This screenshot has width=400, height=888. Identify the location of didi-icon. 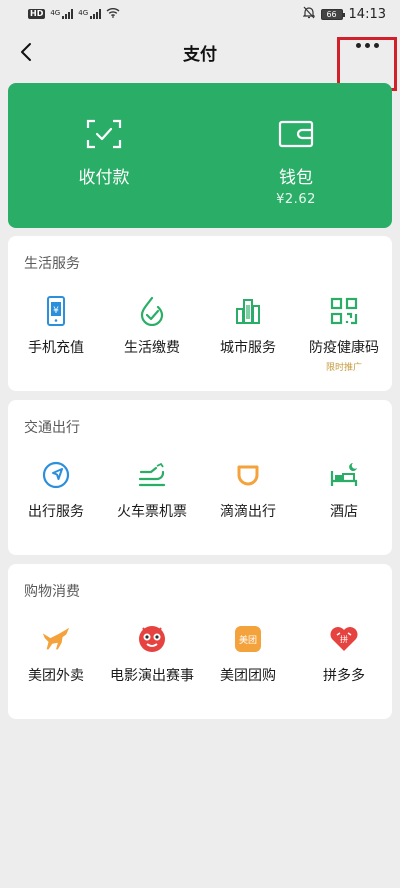
(248, 475).